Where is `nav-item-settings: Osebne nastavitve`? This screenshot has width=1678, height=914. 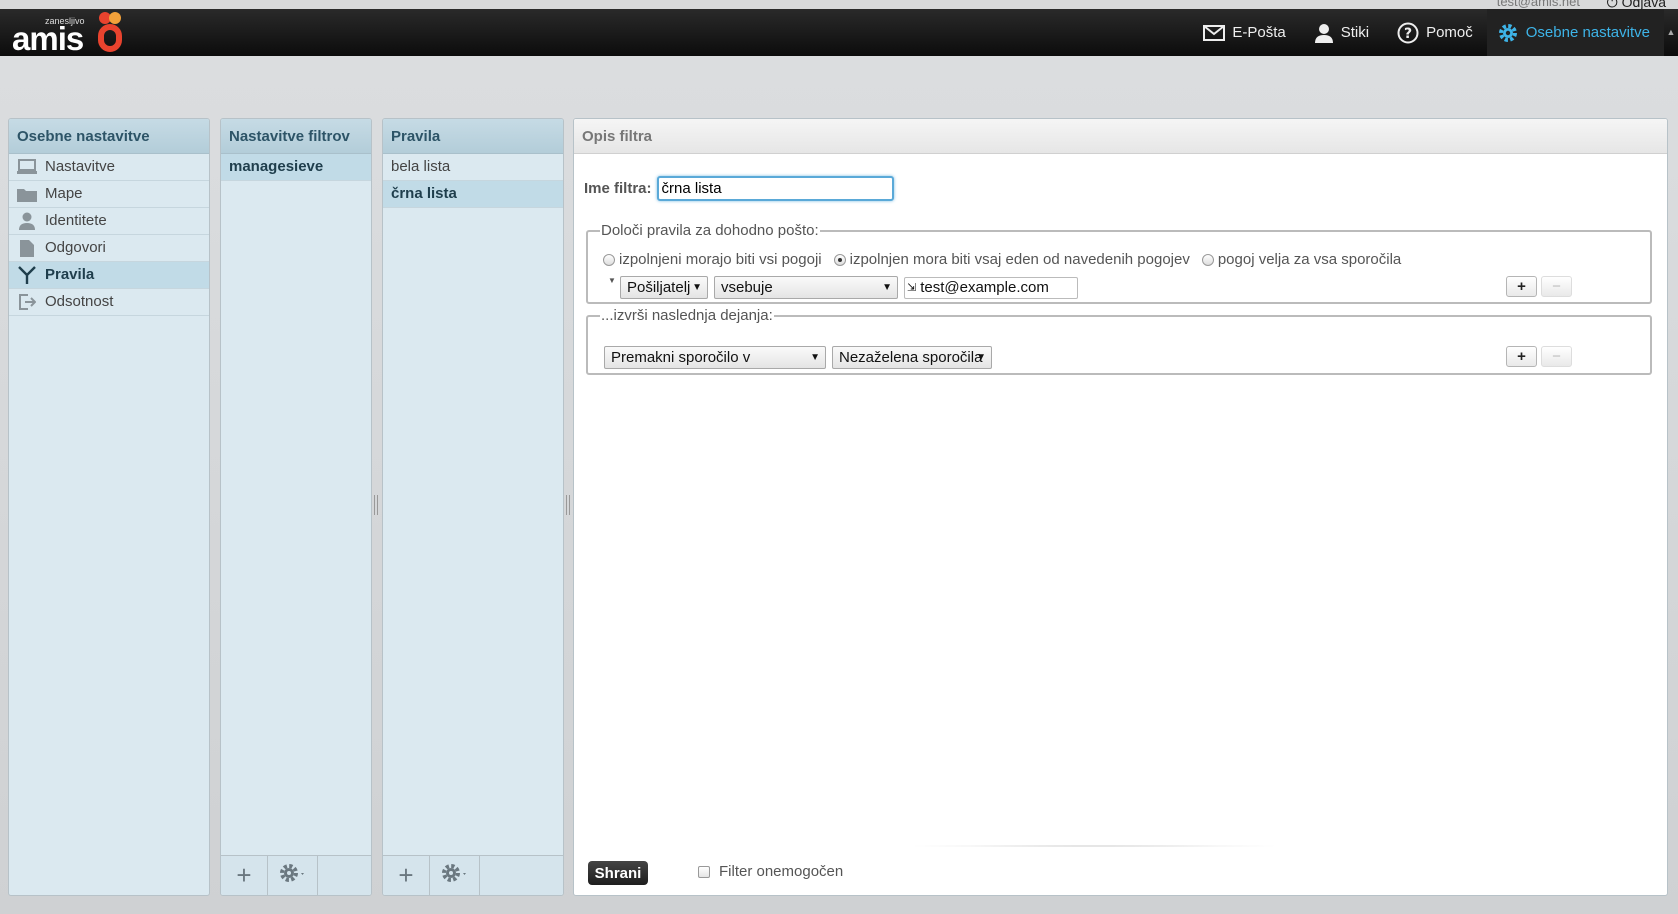 nav-item-settings: Osebne nastavitve is located at coordinates (1575, 32).